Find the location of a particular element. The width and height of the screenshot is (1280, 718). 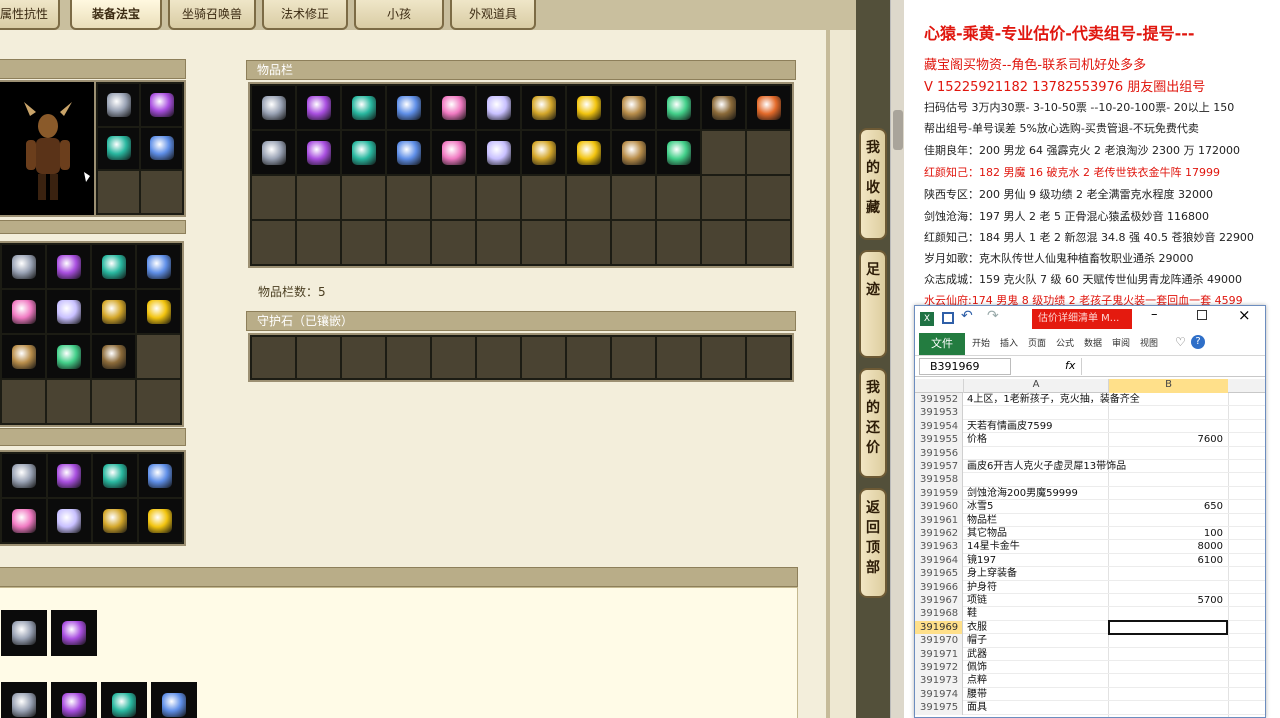

row-number: 391971 is located at coordinates (939, 654).